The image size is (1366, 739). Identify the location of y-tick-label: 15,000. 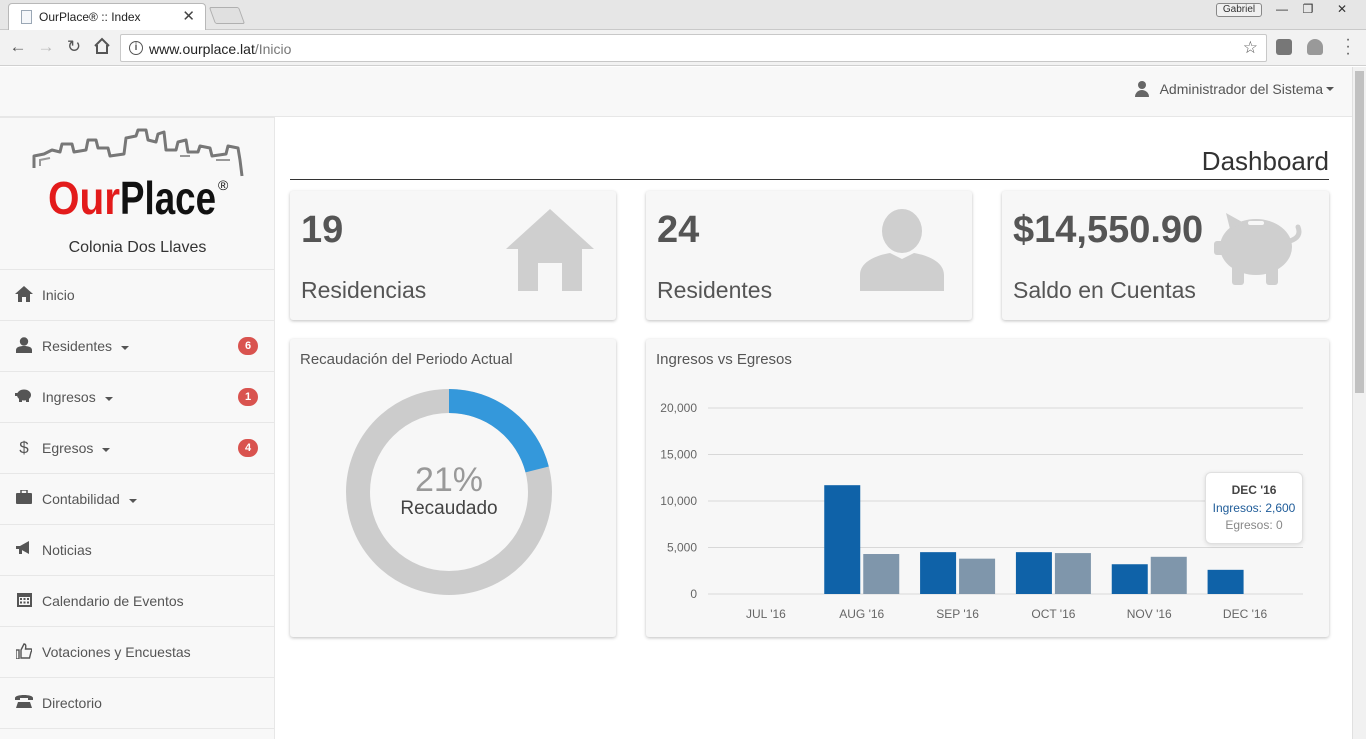
(678, 455).